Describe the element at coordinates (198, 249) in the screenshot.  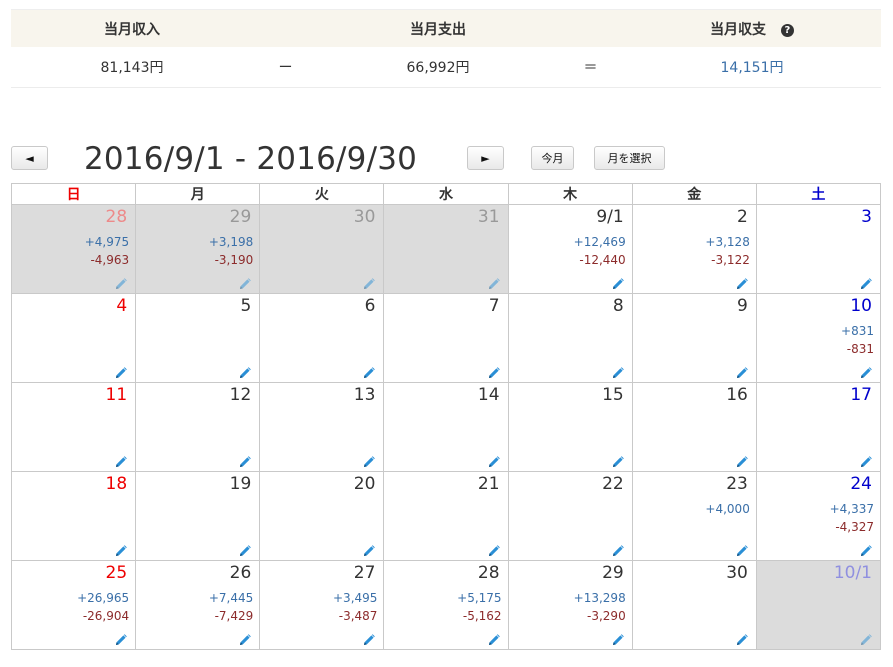
I see `calendar-day-cell: 29 +3,198 -3,190` at that location.